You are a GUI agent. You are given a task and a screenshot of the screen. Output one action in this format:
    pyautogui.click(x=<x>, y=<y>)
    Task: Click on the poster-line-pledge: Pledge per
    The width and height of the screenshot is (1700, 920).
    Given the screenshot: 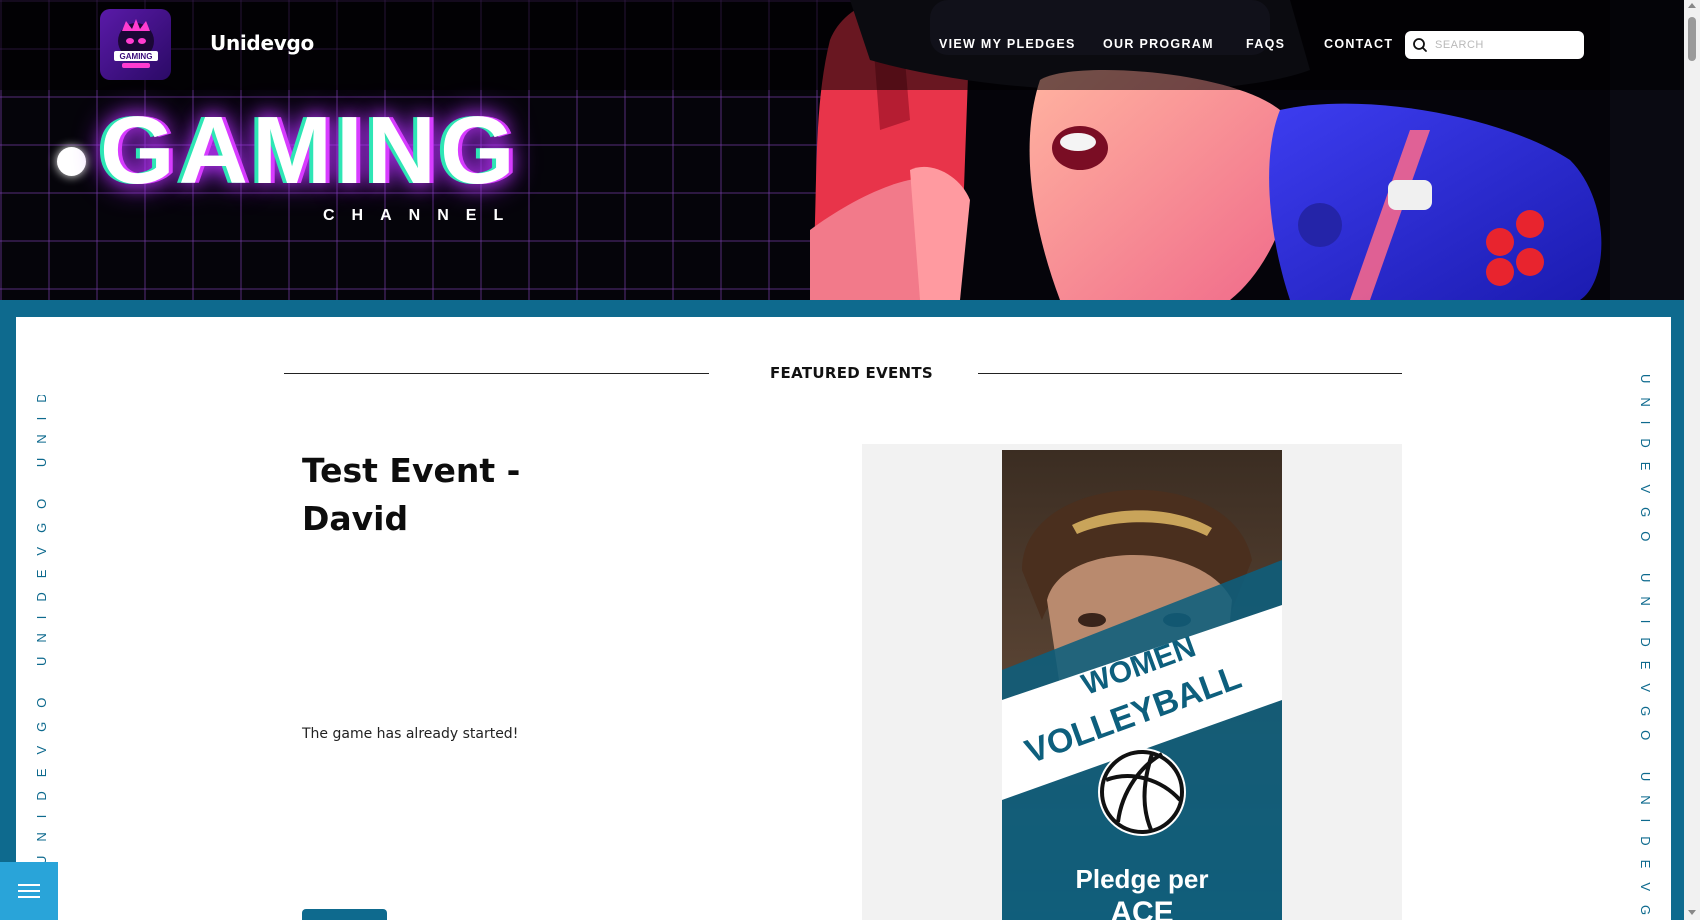 What is the action you would take?
    pyautogui.click(x=1142, y=879)
    